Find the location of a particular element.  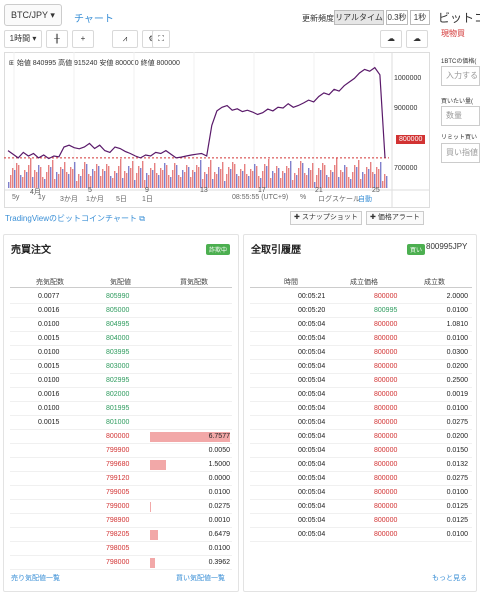

col-exec-size: 成立数 is located at coordinates (434, 282).